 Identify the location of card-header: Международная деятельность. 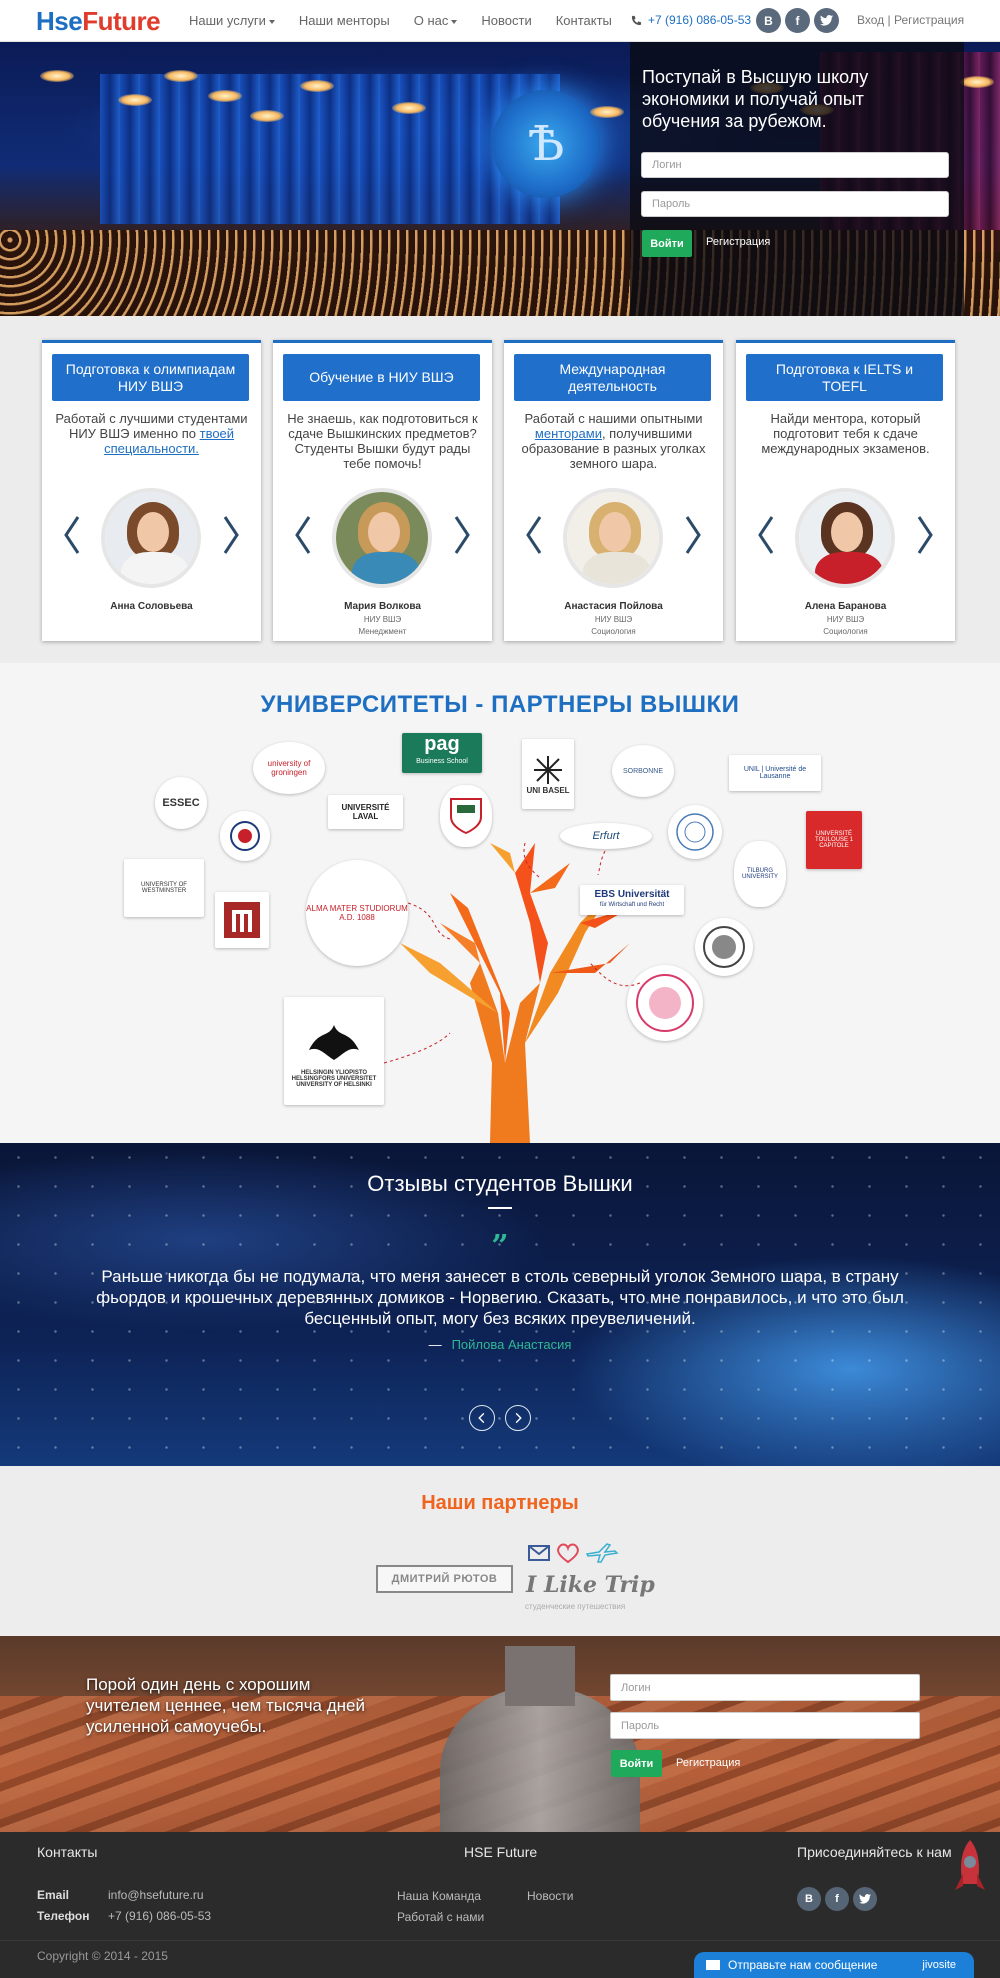
(612, 377).